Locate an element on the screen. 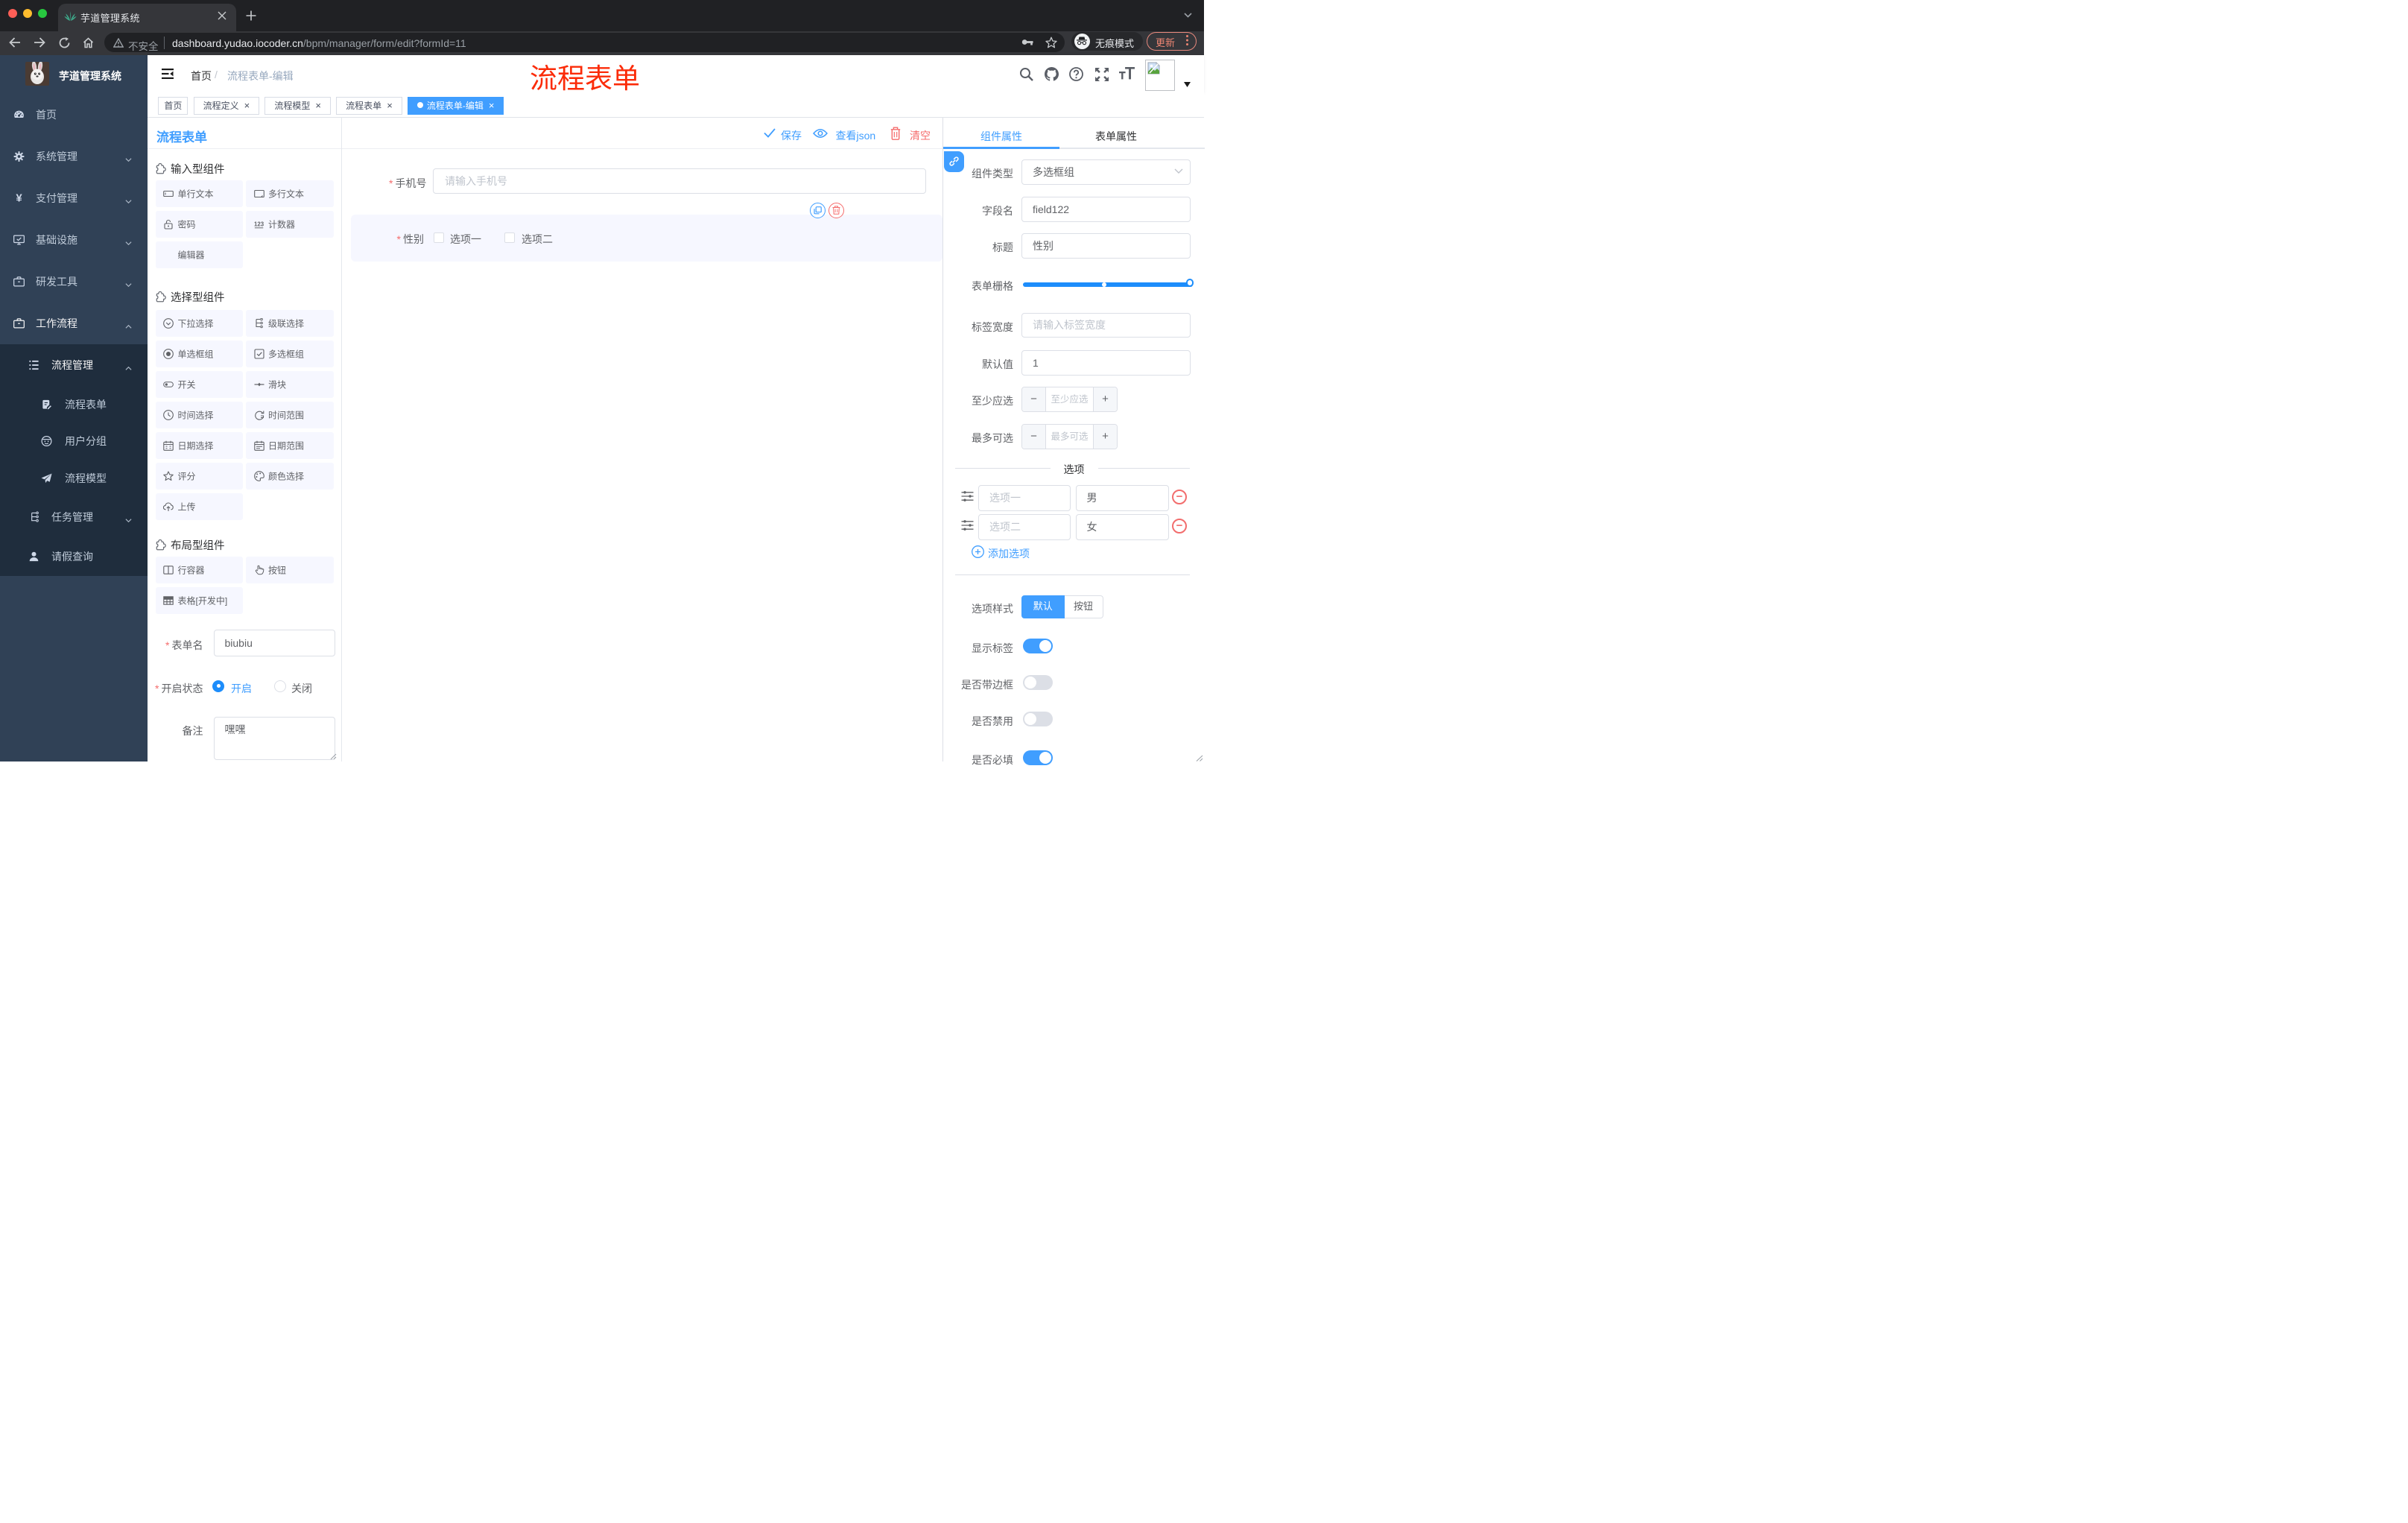 This screenshot has width=2408, height=1523. svg-text: 123 is located at coordinates (259, 225).